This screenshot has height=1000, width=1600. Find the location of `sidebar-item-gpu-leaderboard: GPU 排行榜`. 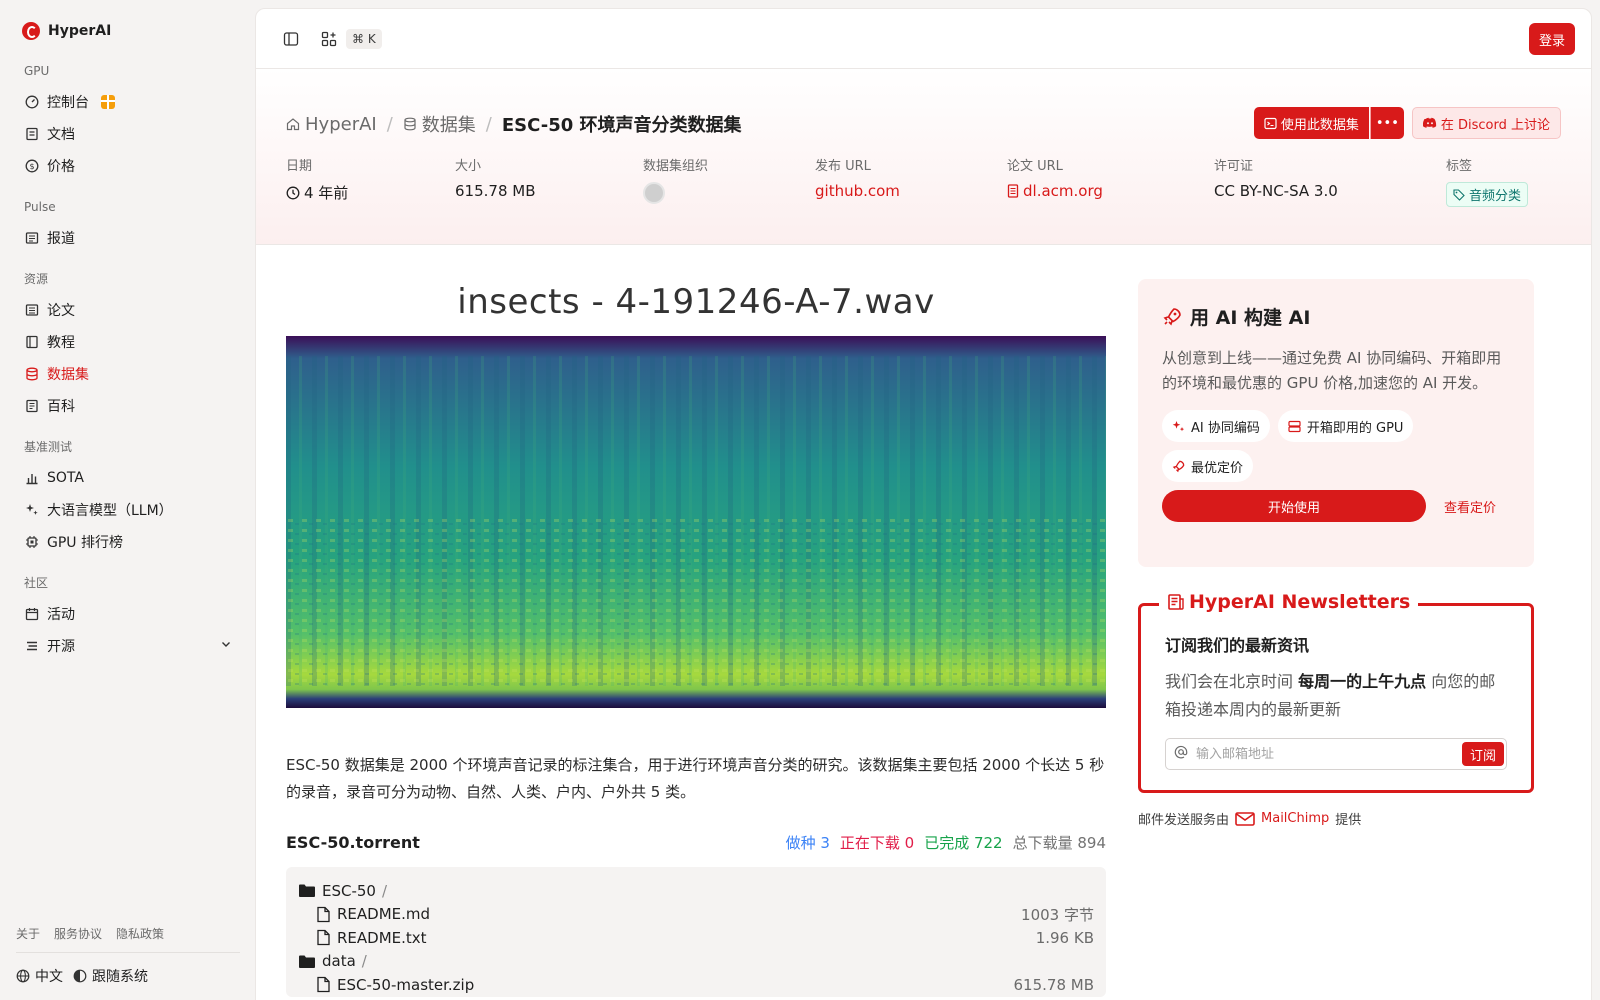

sidebar-item-gpu-leaderboard: GPU 排行榜 is located at coordinates (128, 542).